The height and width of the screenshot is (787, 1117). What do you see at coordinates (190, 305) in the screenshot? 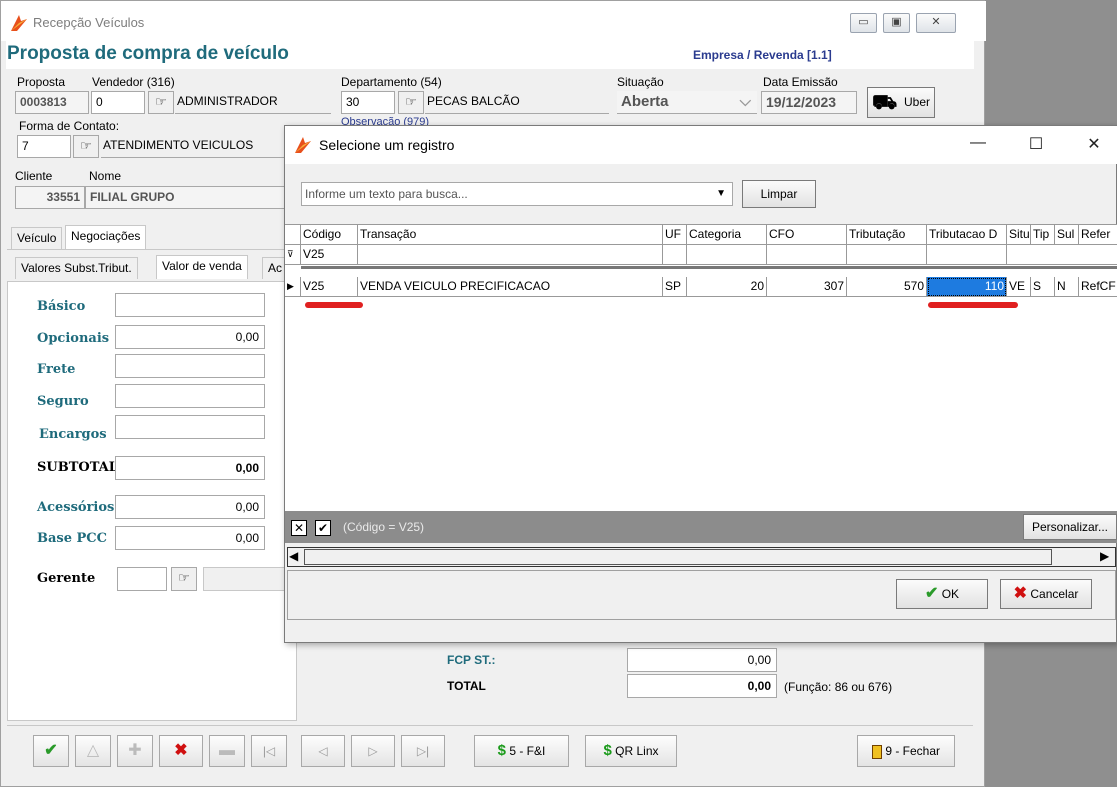
I see `basico-field` at bounding box center [190, 305].